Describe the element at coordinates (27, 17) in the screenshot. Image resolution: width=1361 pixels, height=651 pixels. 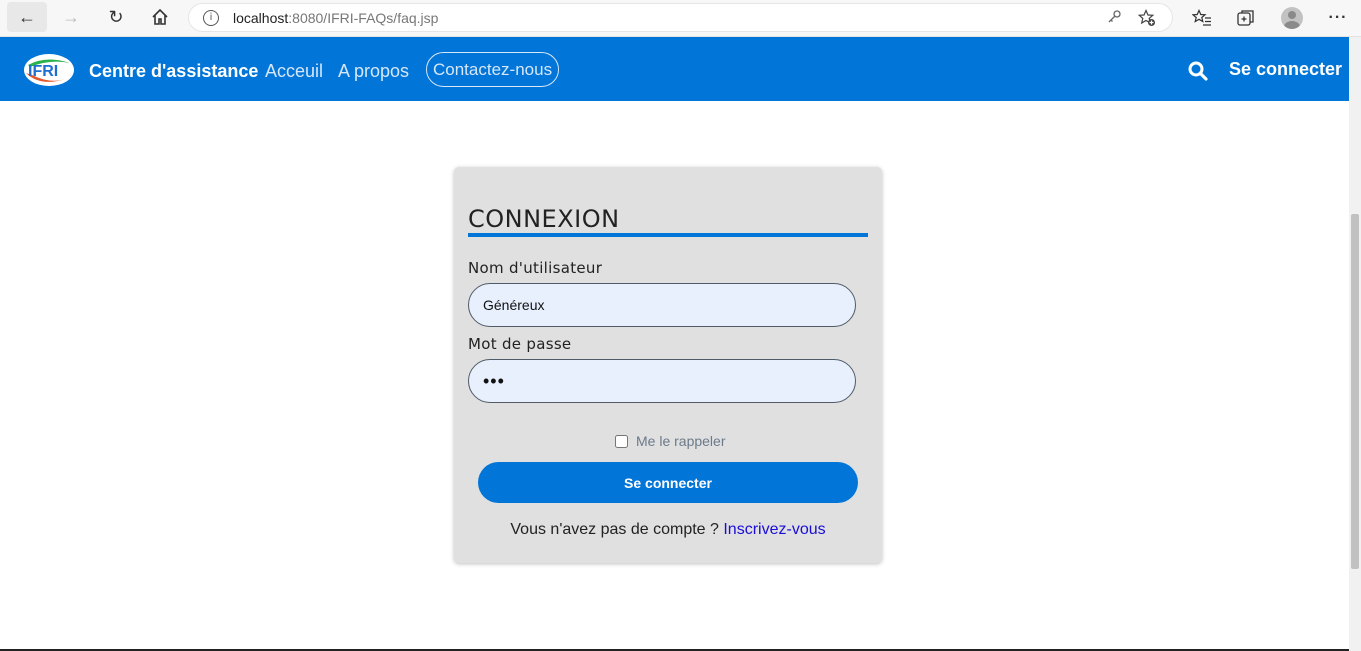
I see `back-arrow-icon: ←` at that location.